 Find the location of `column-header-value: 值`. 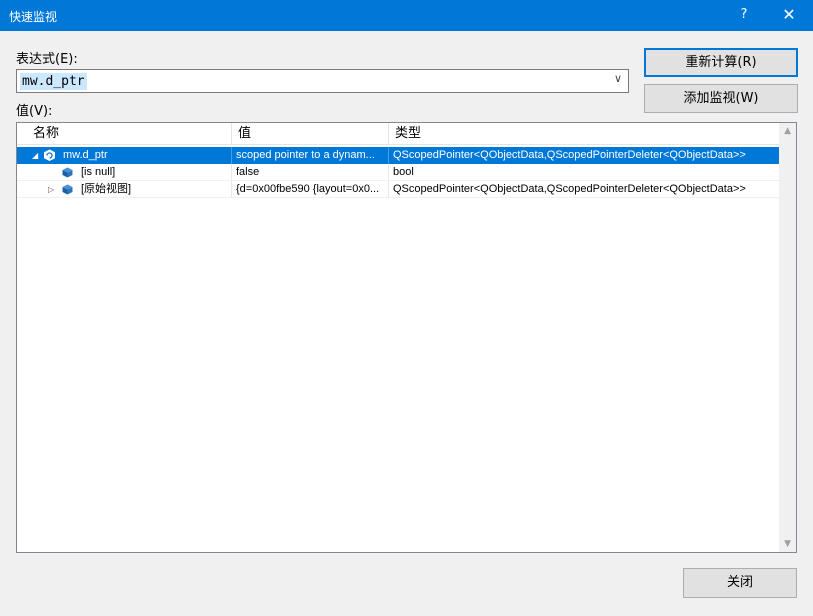

column-header-value: 值 is located at coordinates (310, 133).